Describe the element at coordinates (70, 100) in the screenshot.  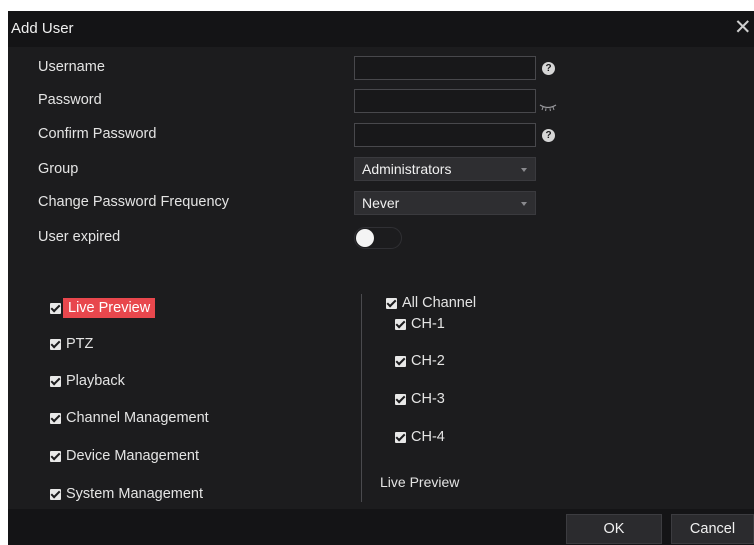
I see `password-label: Password` at that location.